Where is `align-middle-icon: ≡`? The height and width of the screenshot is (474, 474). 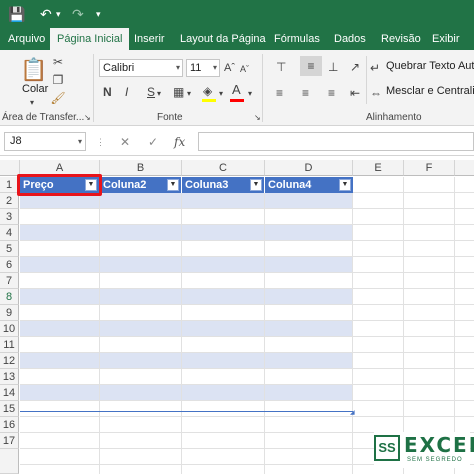 align-middle-icon: ≡ is located at coordinates (311, 66).